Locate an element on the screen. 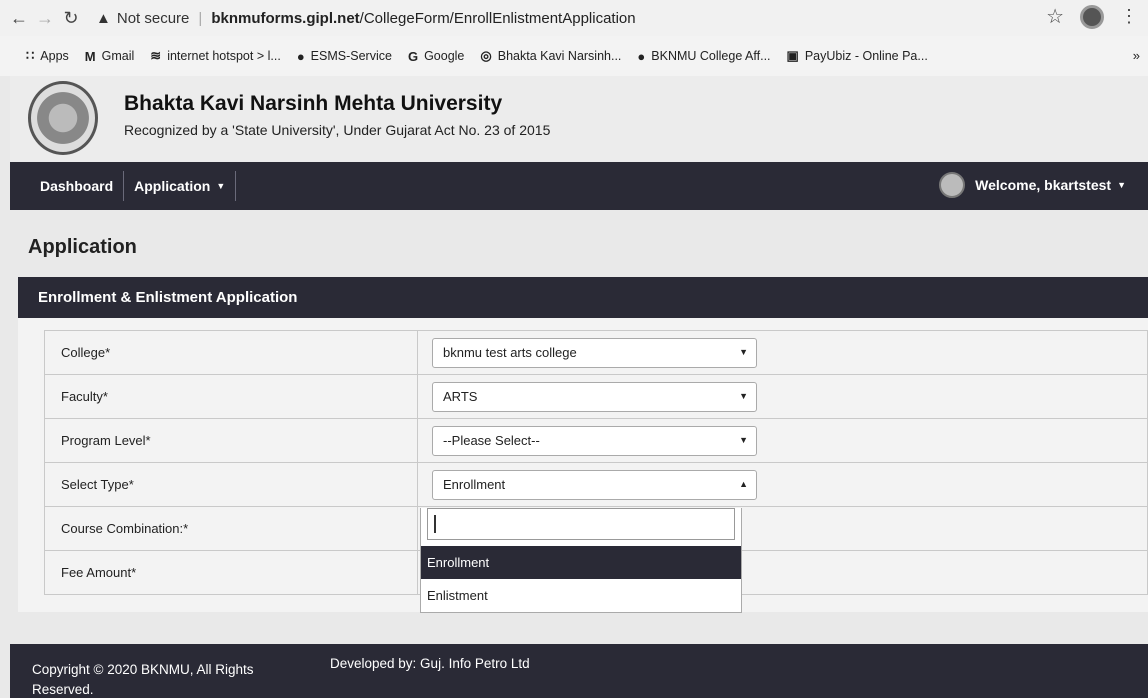 The width and height of the screenshot is (1148, 698). form-row-select-type: Select Type* Enrollment ▲ is located at coordinates (596, 484).